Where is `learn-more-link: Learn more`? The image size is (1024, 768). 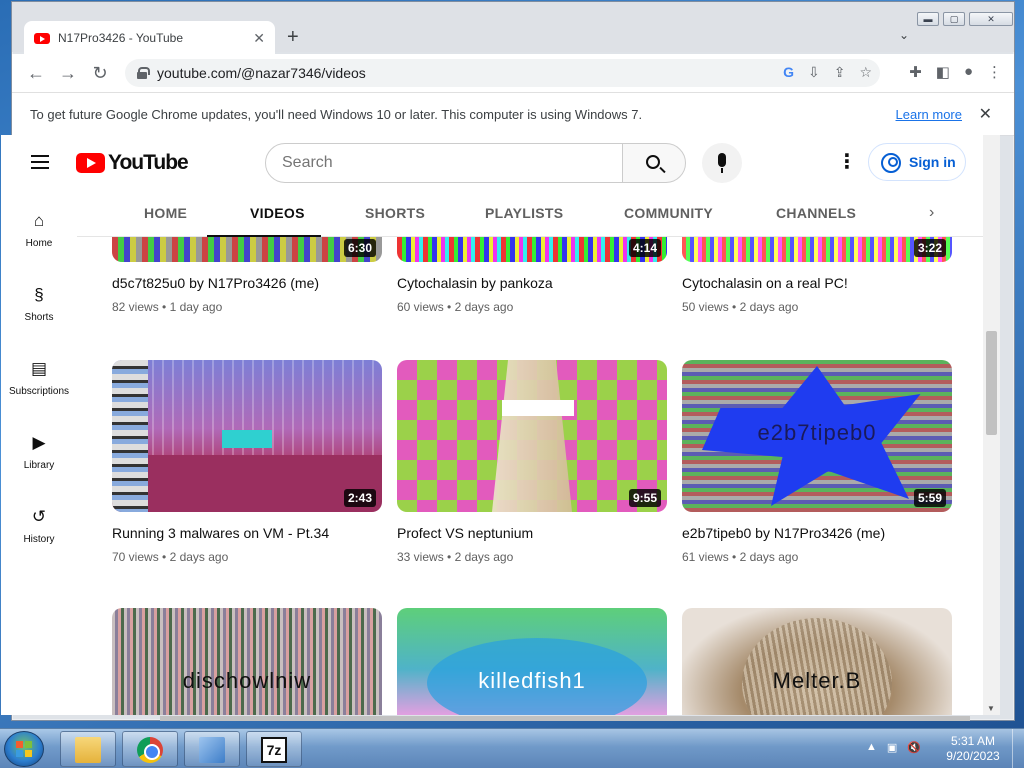 learn-more-link: Learn more is located at coordinates (929, 114).